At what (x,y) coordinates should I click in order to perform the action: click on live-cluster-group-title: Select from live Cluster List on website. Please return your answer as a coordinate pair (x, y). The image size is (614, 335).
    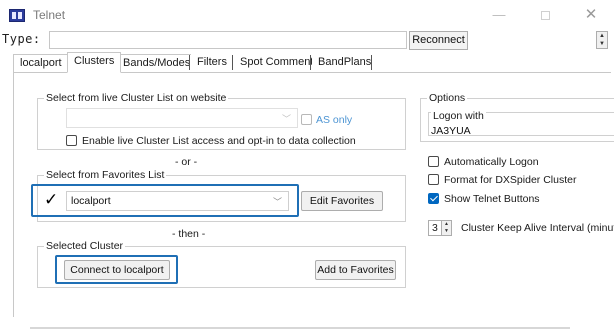
    Looking at the image, I should click on (136, 98).